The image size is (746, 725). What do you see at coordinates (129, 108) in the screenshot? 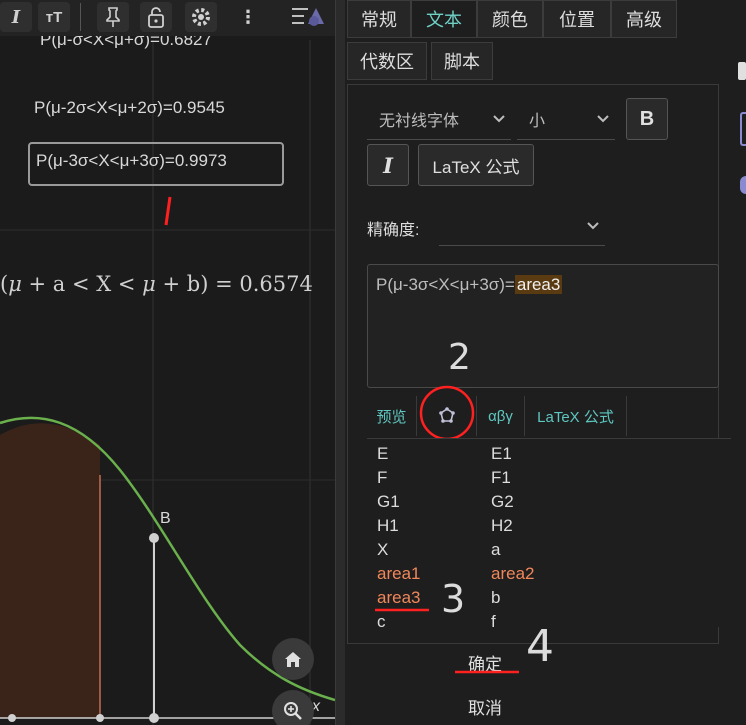
I see `text-object-2: P(μ-2σ<X<μ+2σ)=0.9545` at bounding box center [129, 108].